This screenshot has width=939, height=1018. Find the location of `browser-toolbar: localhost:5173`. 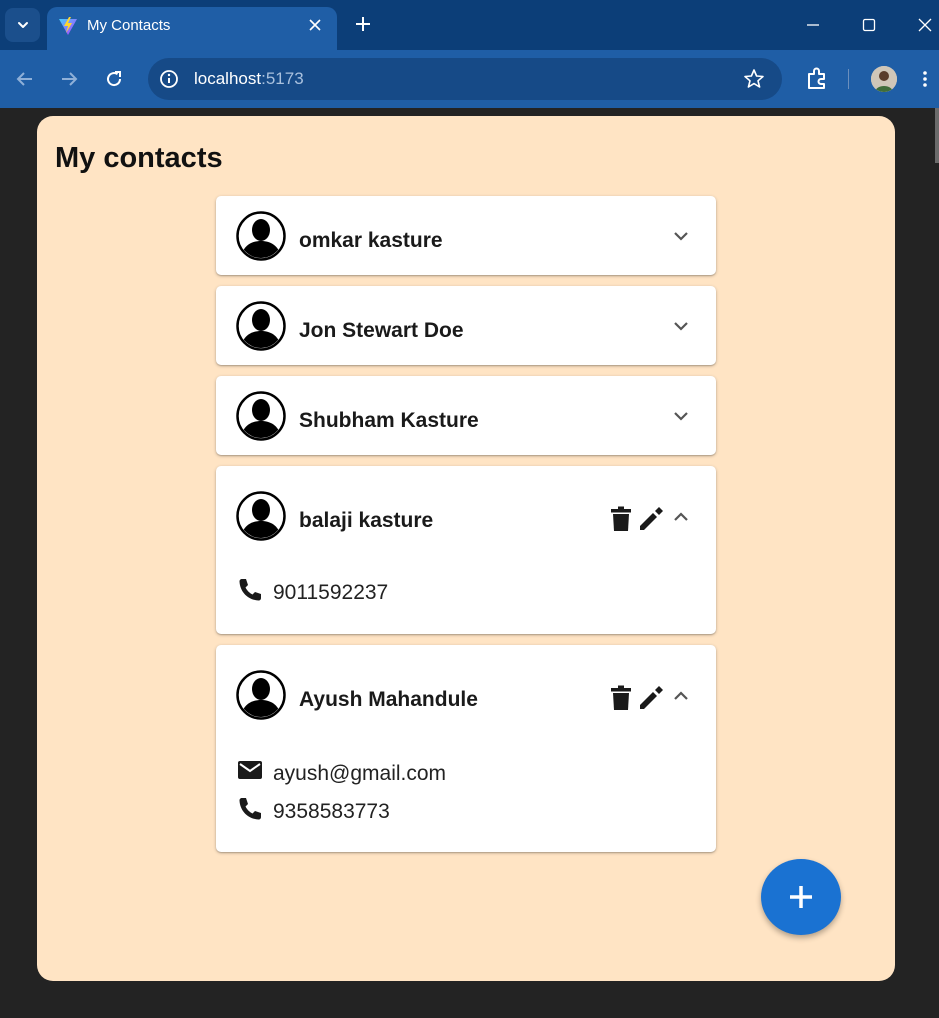

browser-toolbar: localhost:5173 is located at coordinates (469, 79).